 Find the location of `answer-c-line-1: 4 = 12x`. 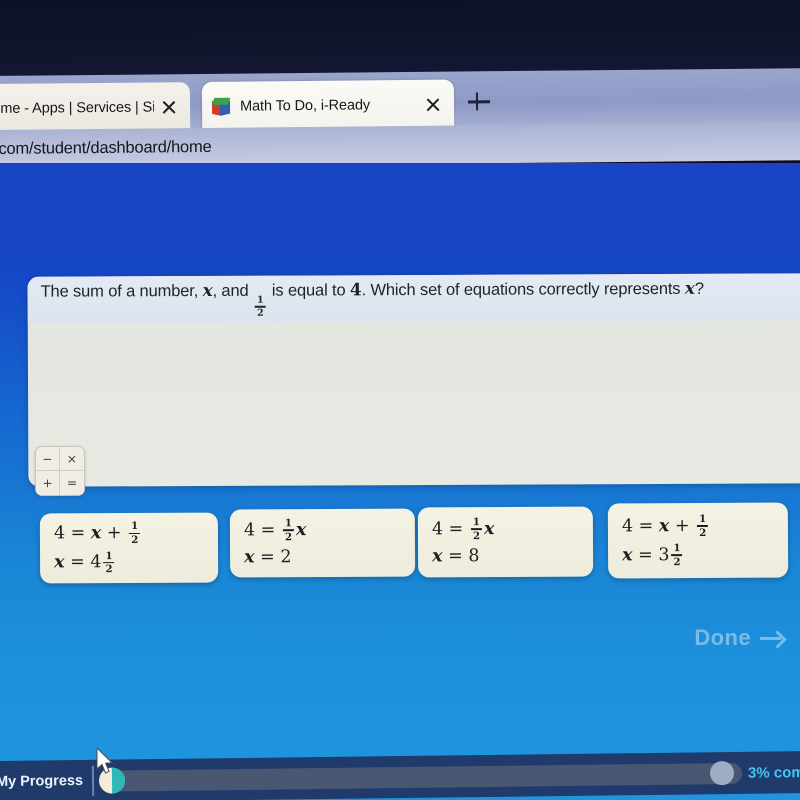

answer-c-line-1: 4 = 12x is located at coordinates (463, 529).